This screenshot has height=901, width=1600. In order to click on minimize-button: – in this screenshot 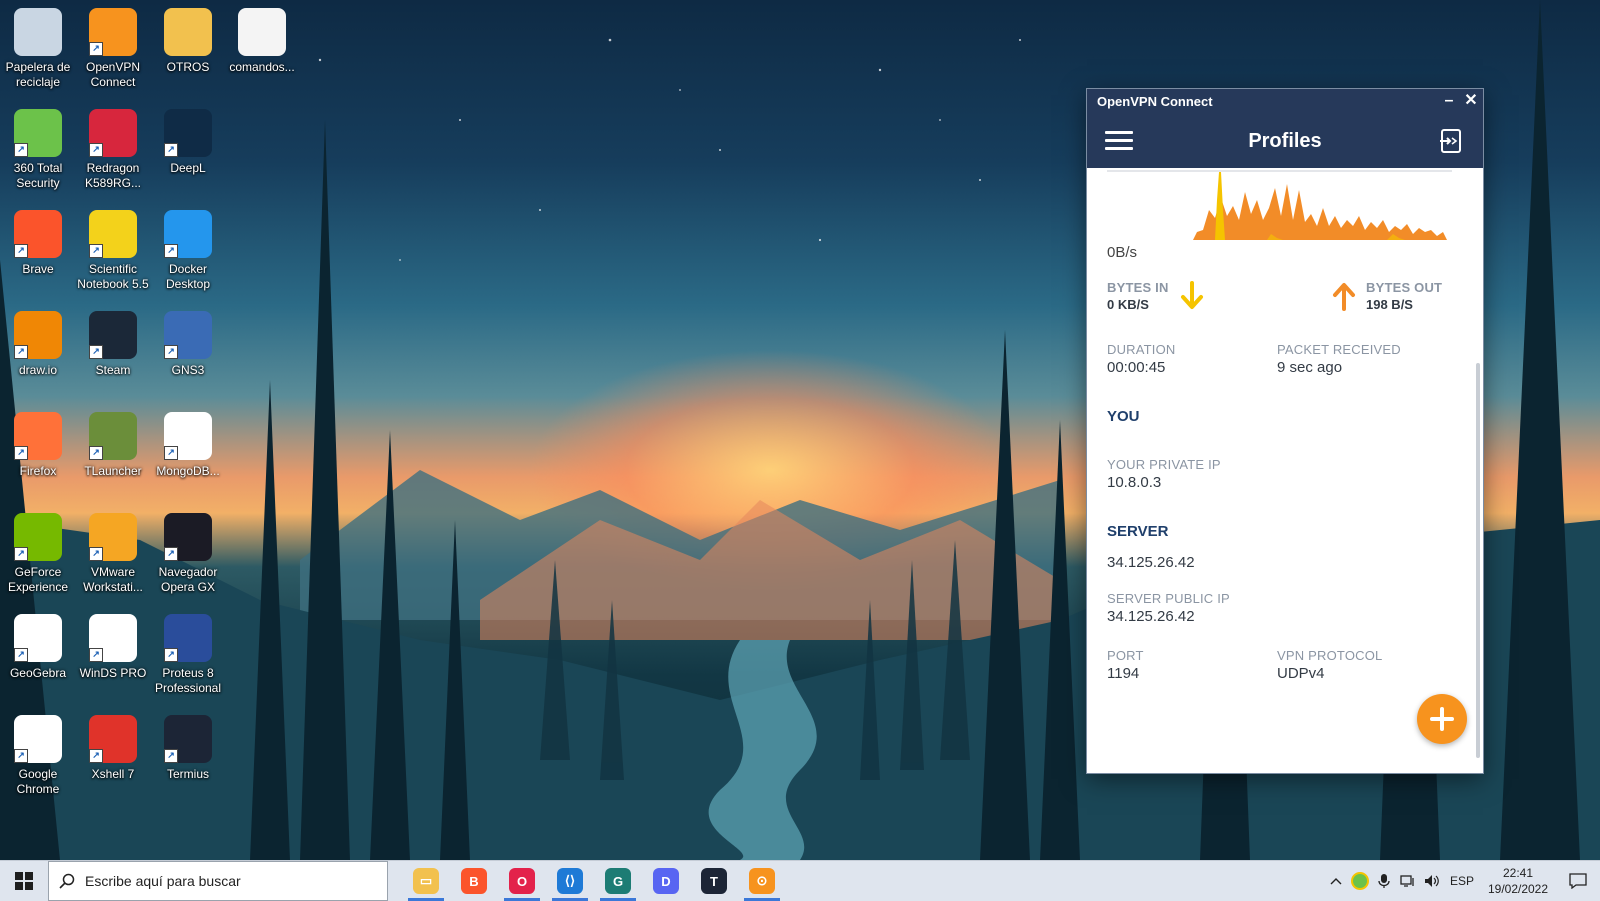, I will do `click(1449, 101)`.